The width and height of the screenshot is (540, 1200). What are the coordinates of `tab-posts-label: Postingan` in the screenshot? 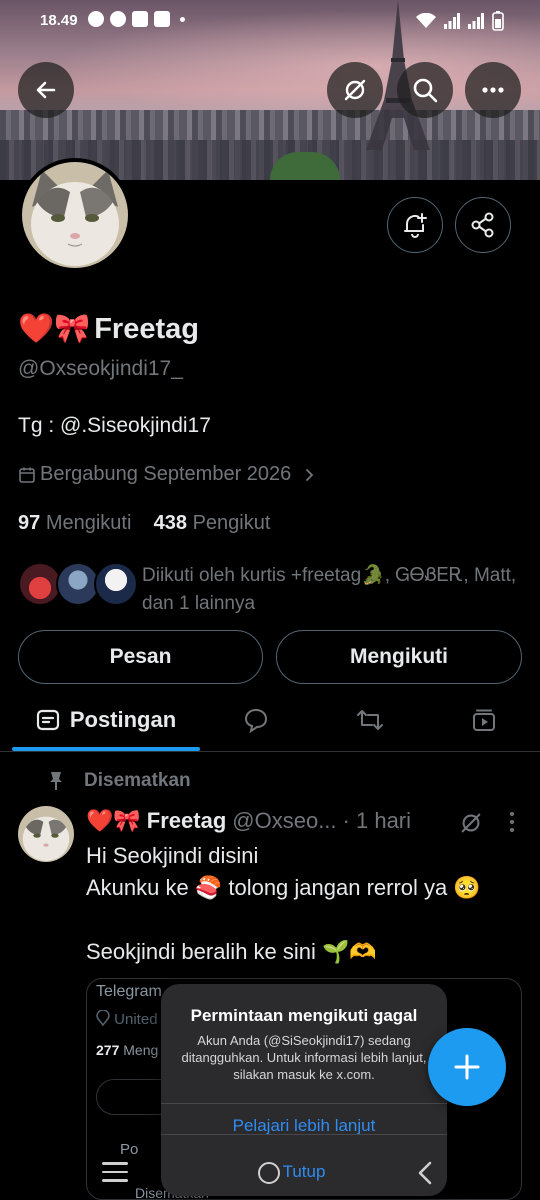 It's located at (123, 719).